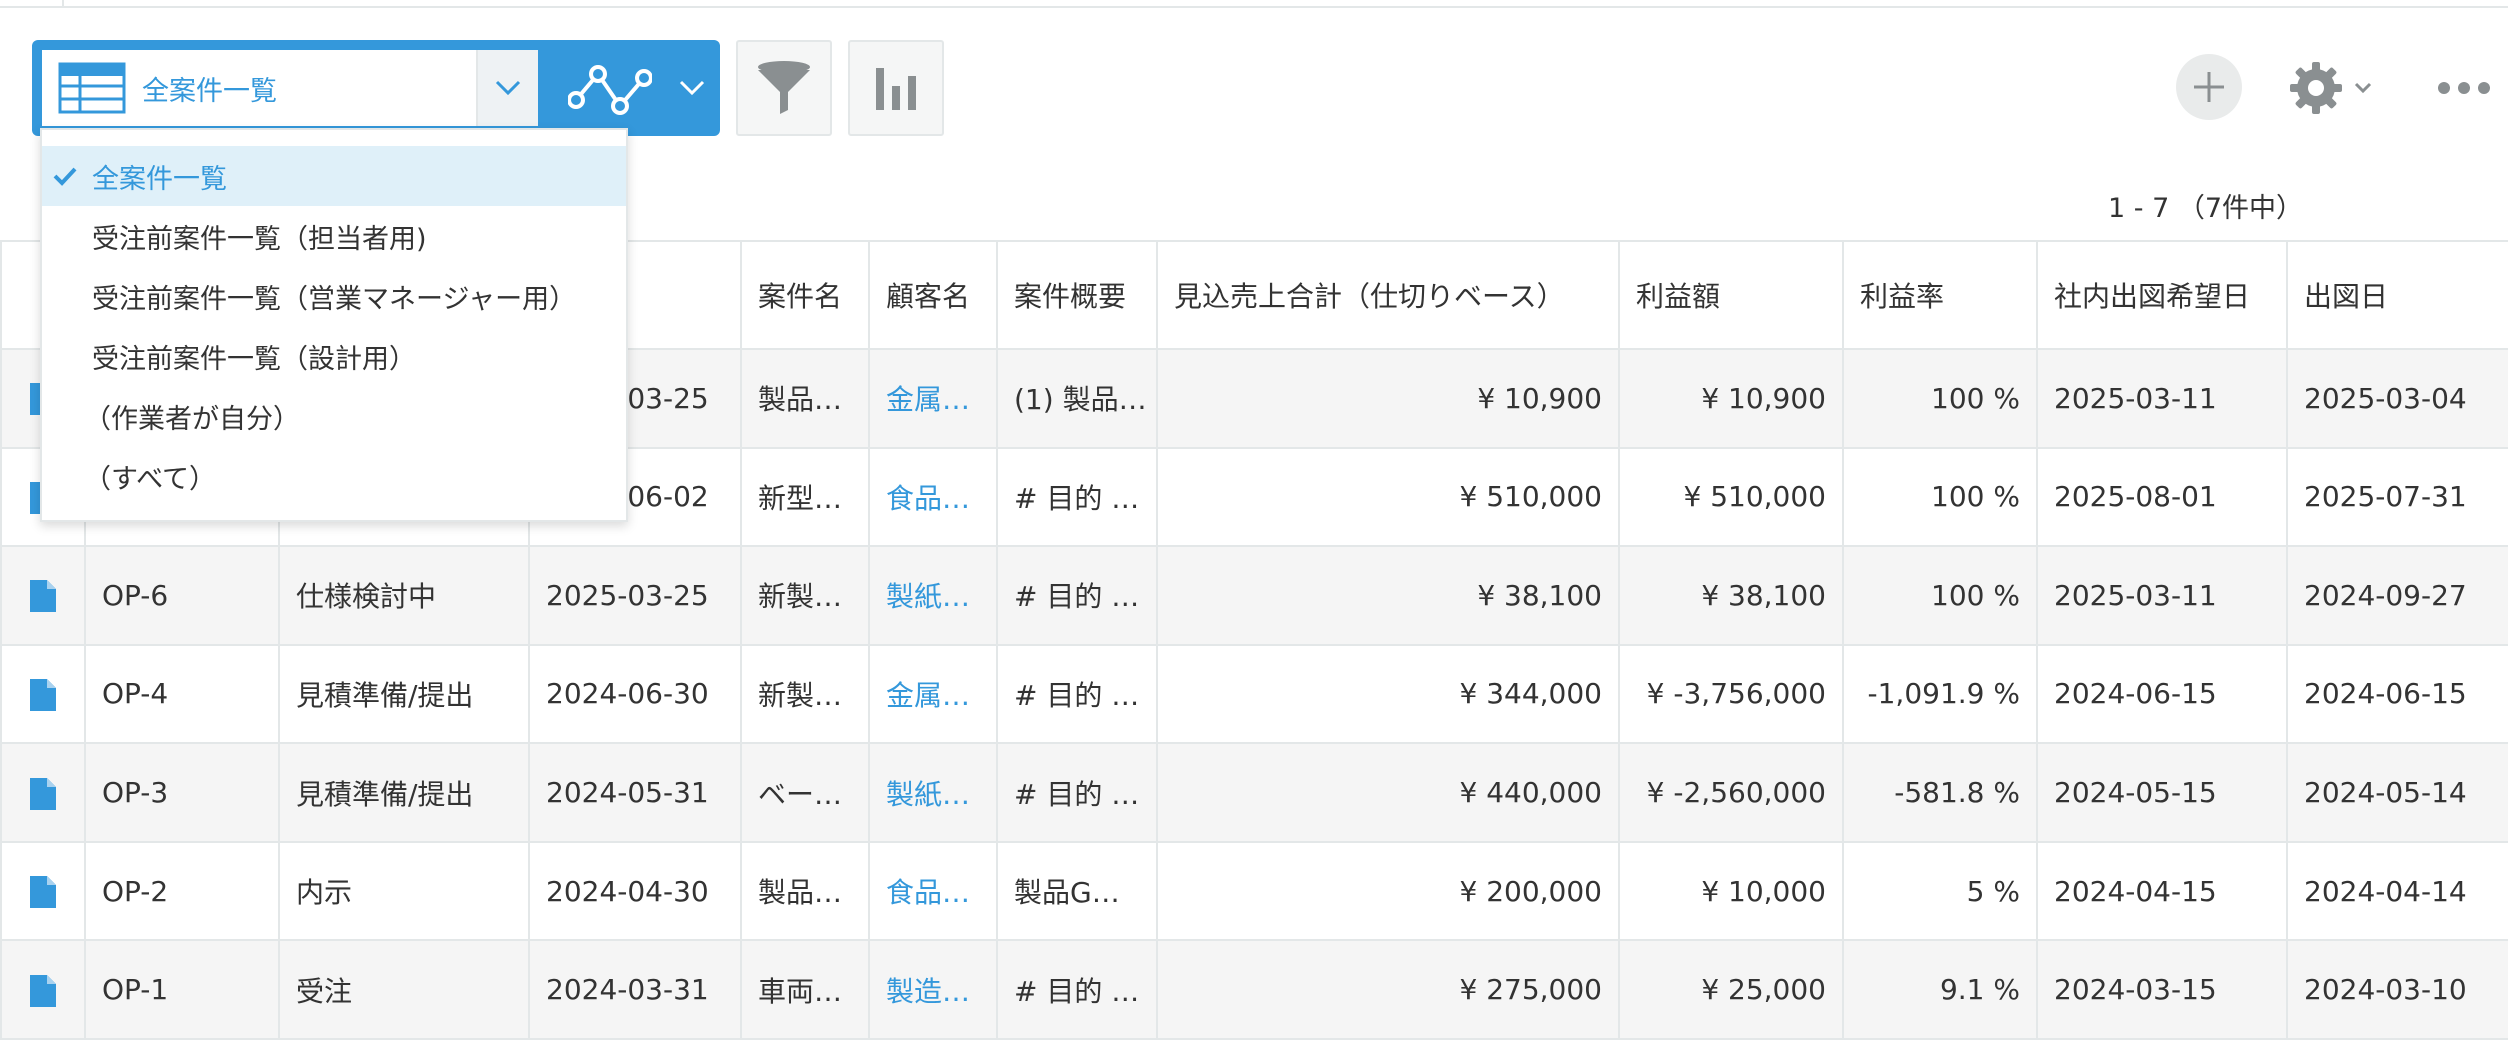 The image size is (2508, 1040). Describe the element at coordinates (334, 356) in the screenshot. I see `view-option-preorder-design: 受注前案件一覧（設計用）` at that location.